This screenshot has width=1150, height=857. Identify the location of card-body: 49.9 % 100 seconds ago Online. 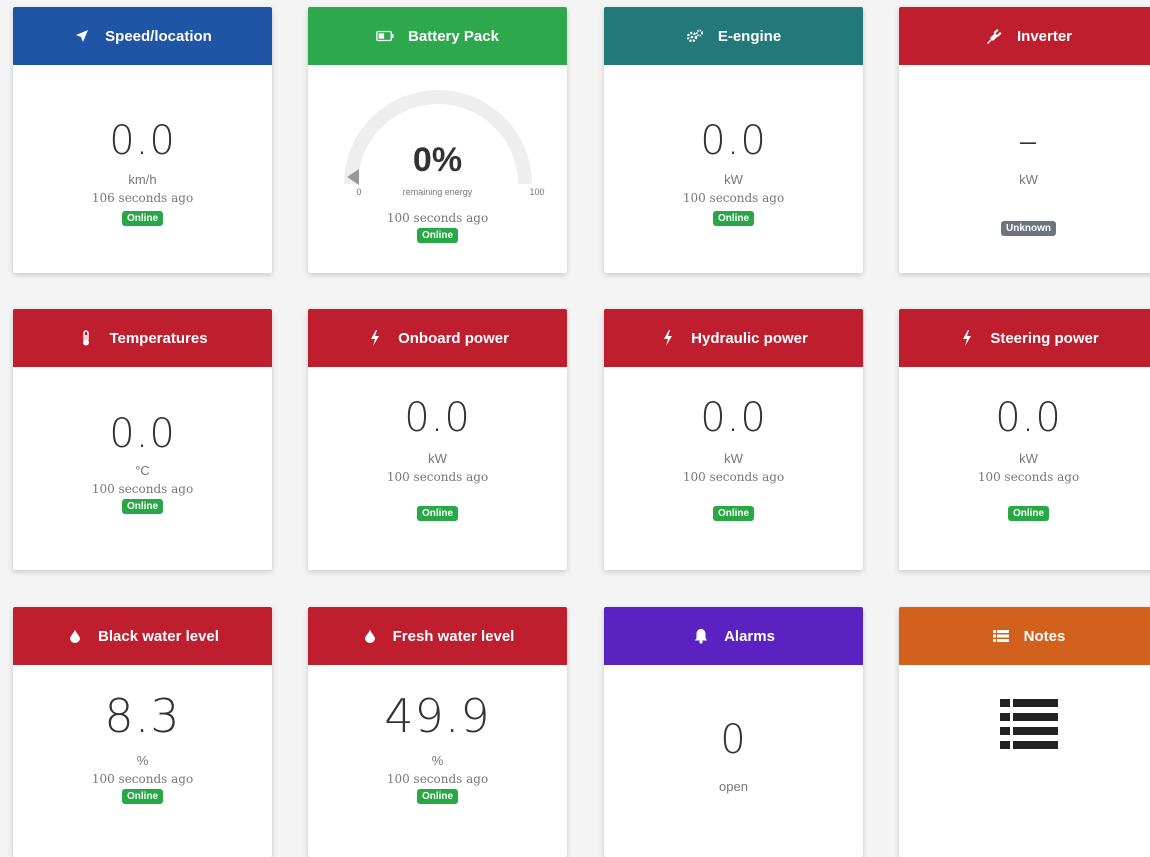
(437, 734).